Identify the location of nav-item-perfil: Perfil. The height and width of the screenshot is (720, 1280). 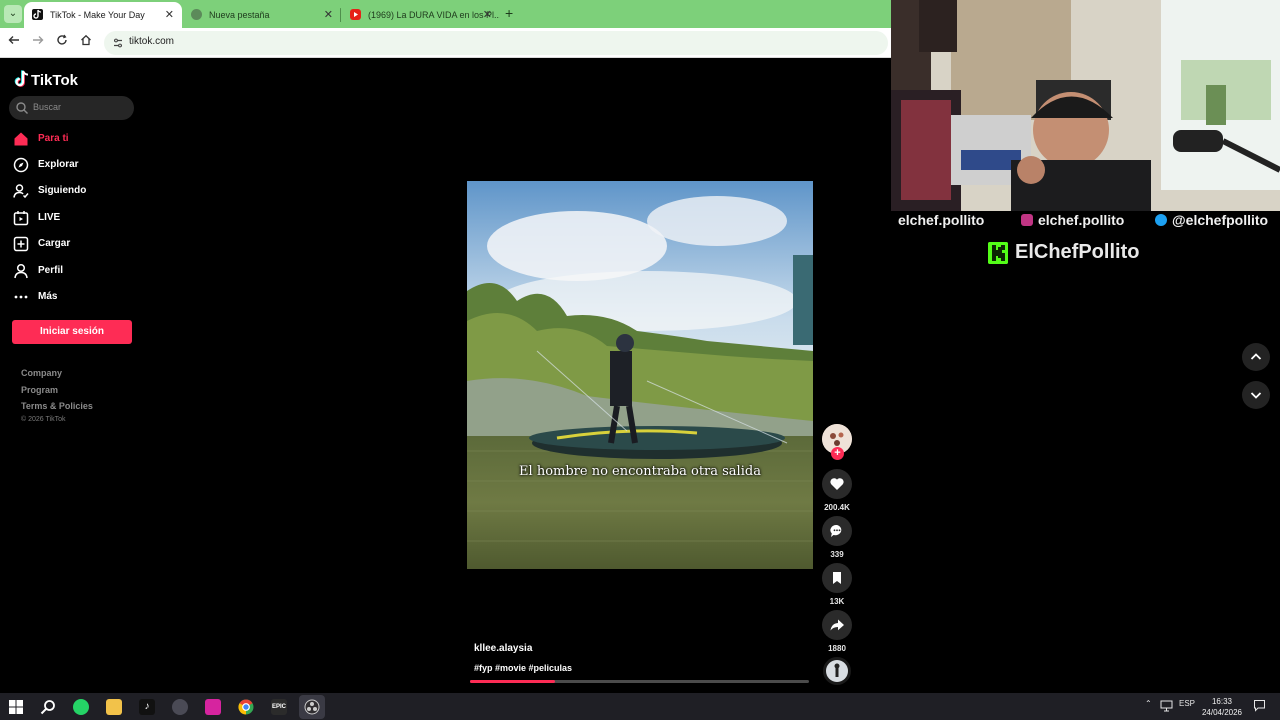
(78, 271).